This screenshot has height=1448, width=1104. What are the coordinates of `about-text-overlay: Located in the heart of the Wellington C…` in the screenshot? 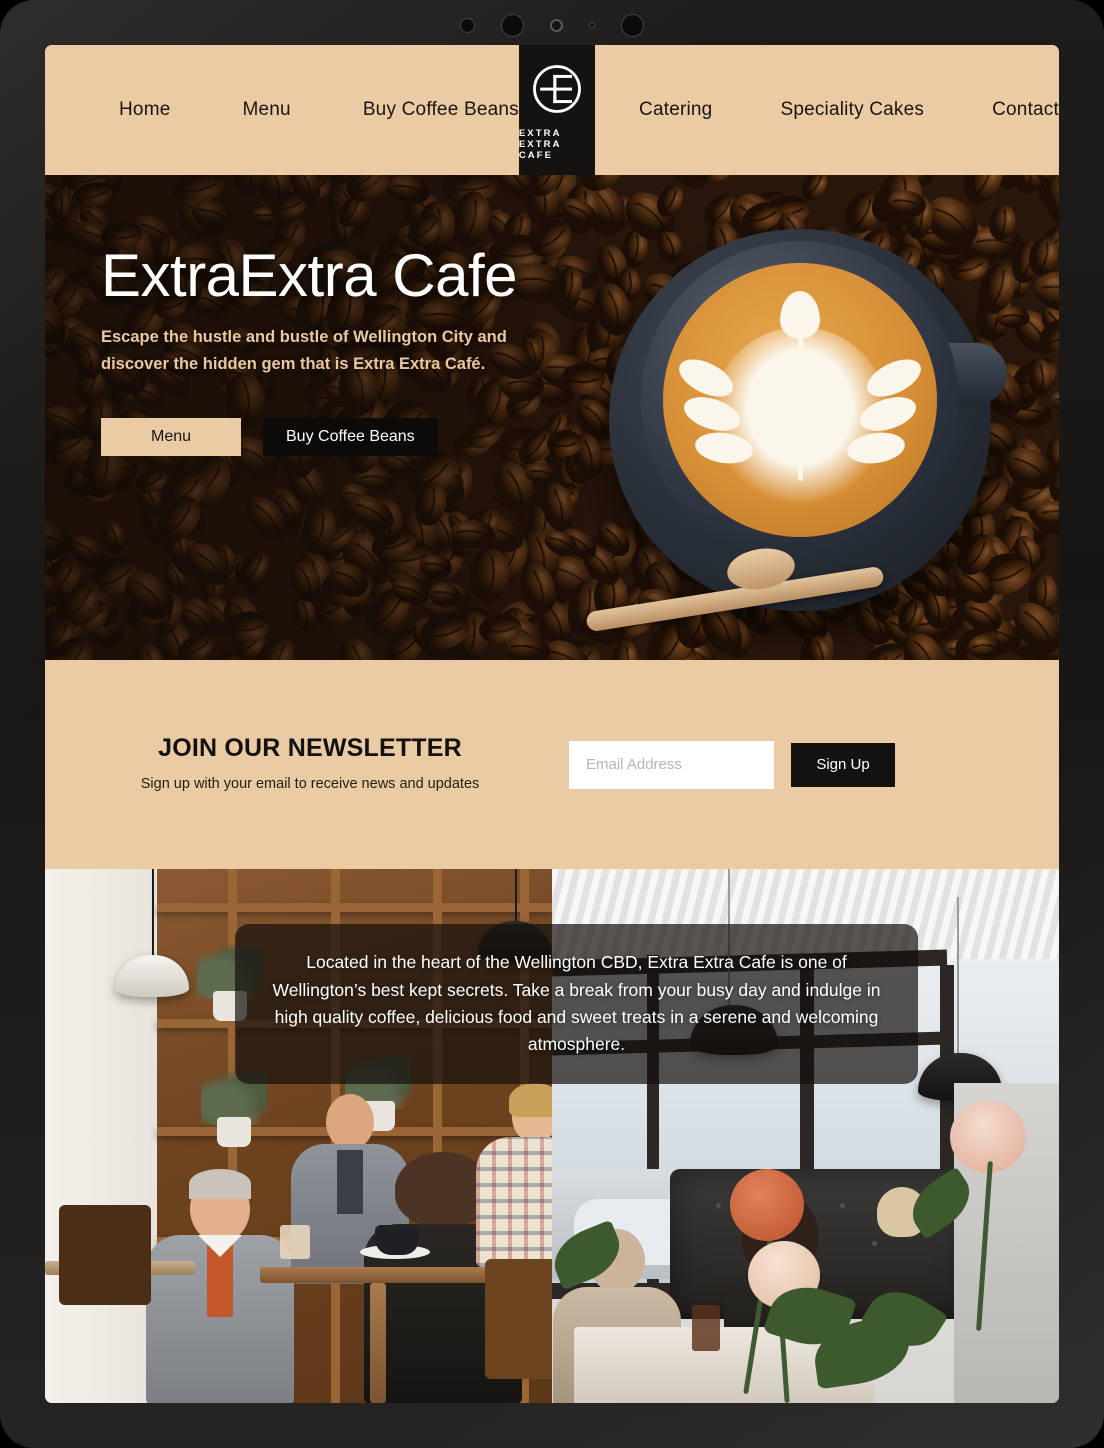 It's located at (576, 1004).